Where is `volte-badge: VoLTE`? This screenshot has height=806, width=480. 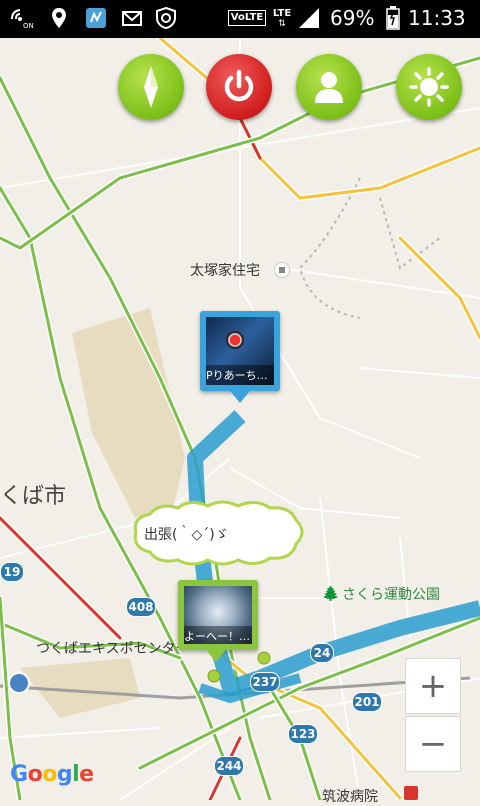
volte-badge: VoLTE is located at coordinates (247, 18).